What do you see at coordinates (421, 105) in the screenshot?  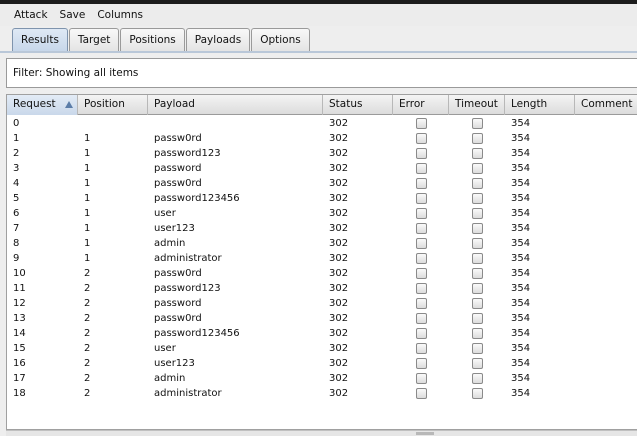 I see `column-header-error: Error` at bounding box center [421, 105].